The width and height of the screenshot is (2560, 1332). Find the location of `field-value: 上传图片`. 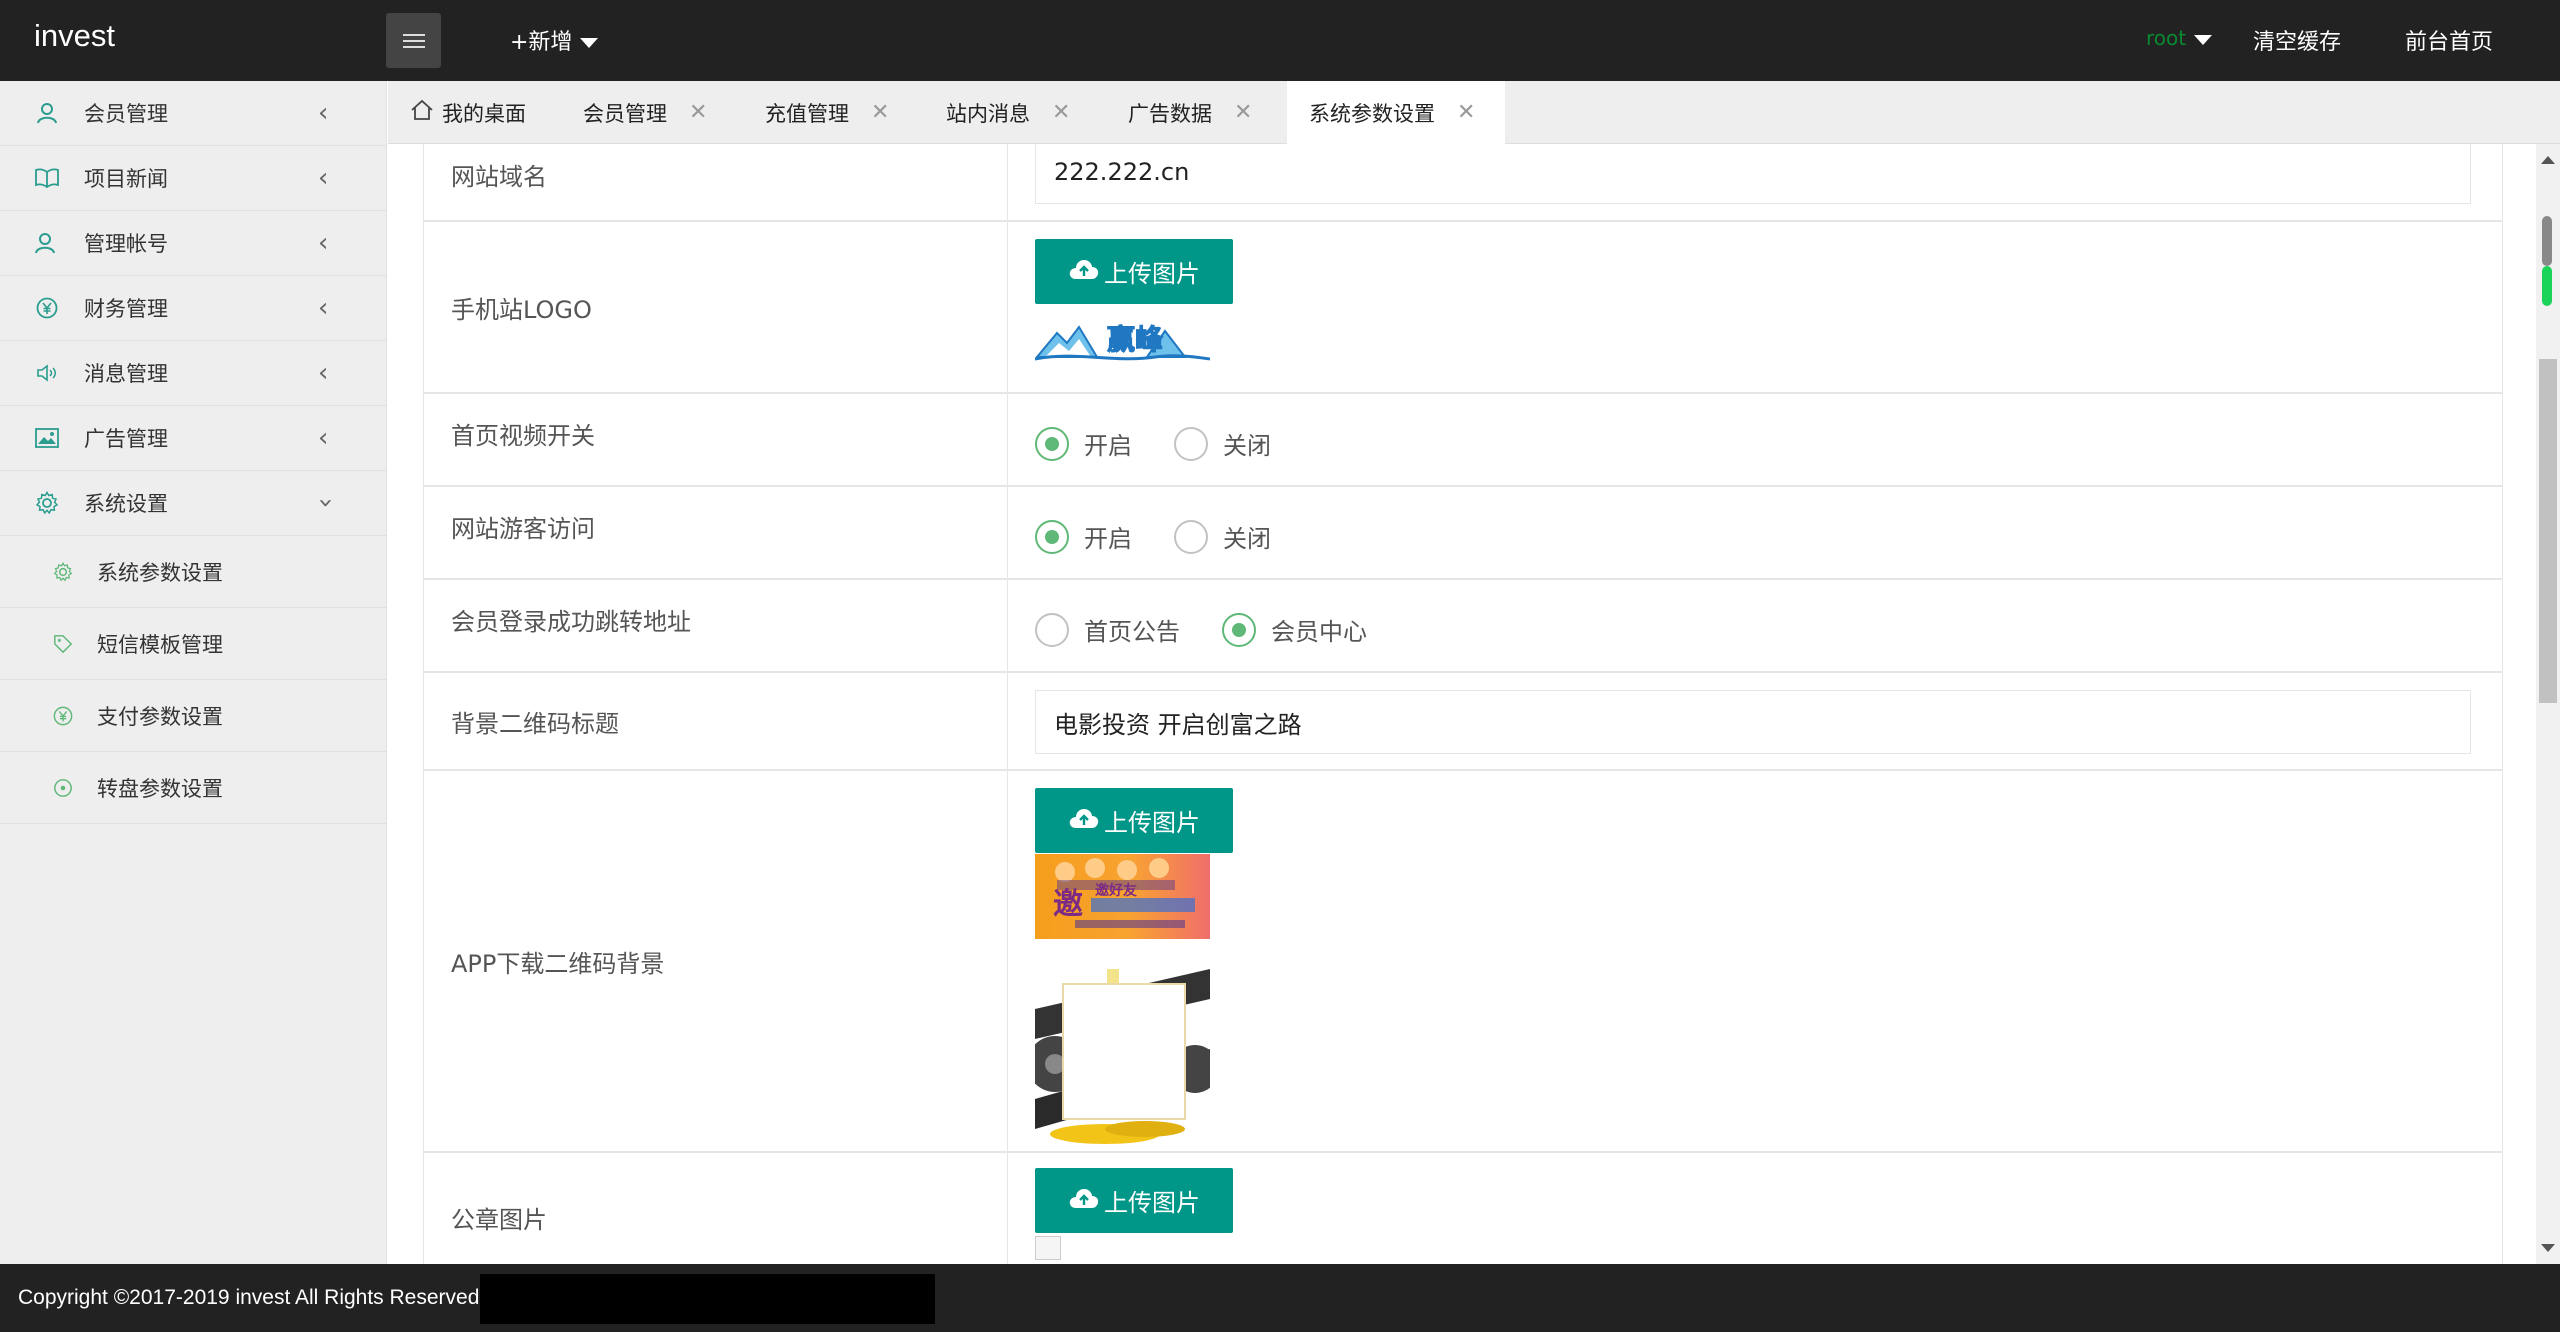

field-value: 上传图片 is located at coordinates (1755, 1208).